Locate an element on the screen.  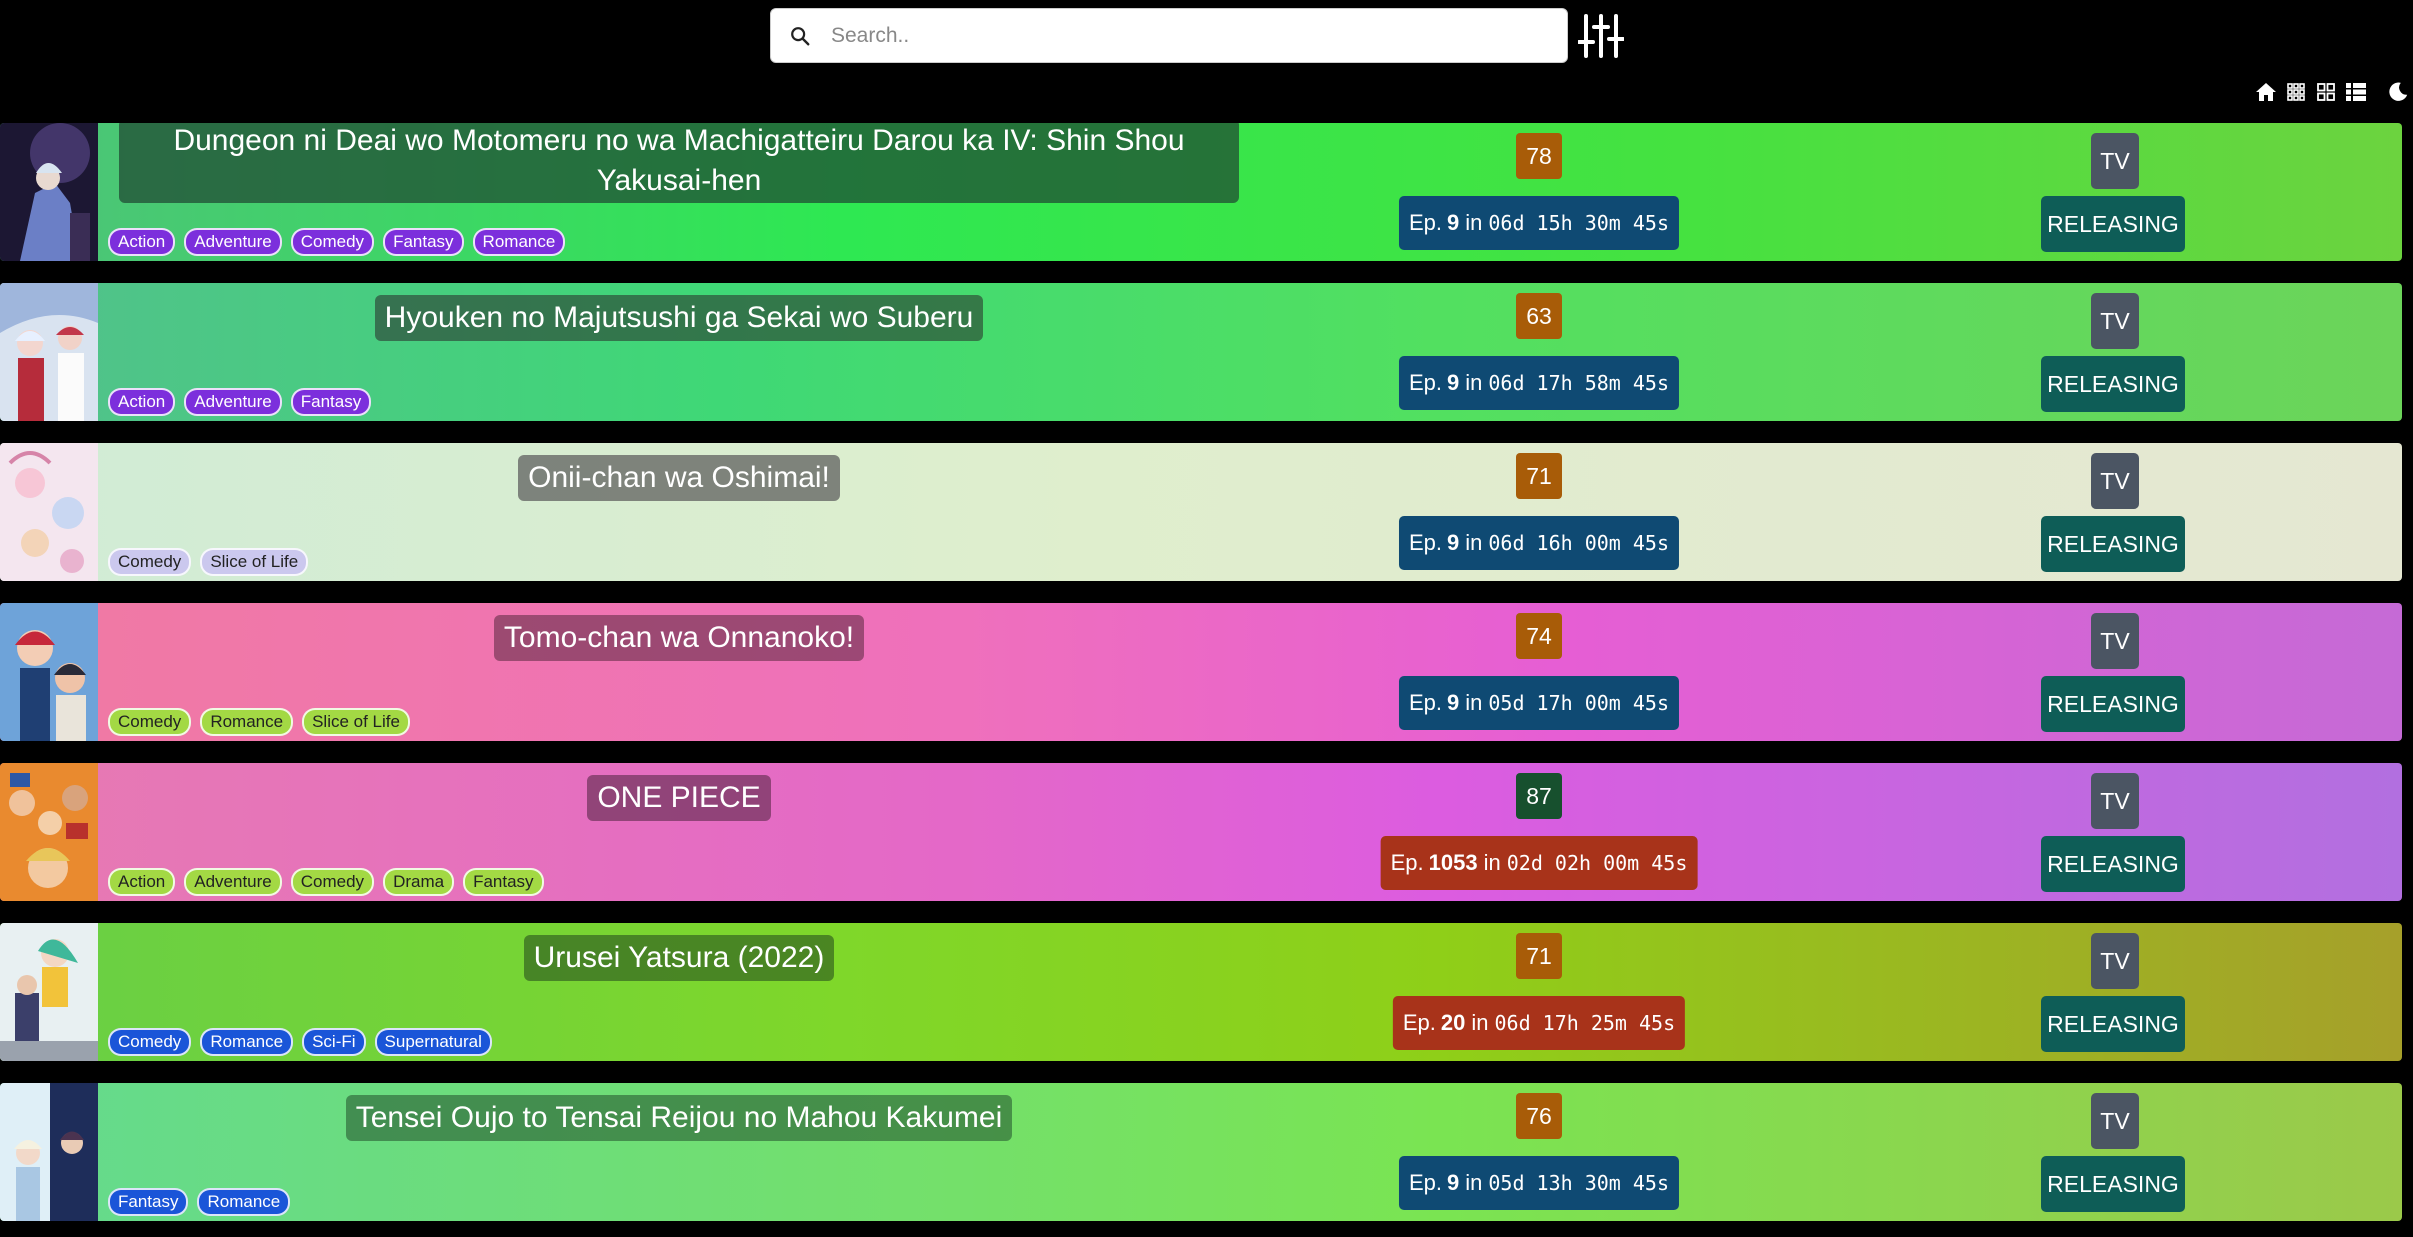
anime-title: ONE PIECE is located at coordinates (679, 798).